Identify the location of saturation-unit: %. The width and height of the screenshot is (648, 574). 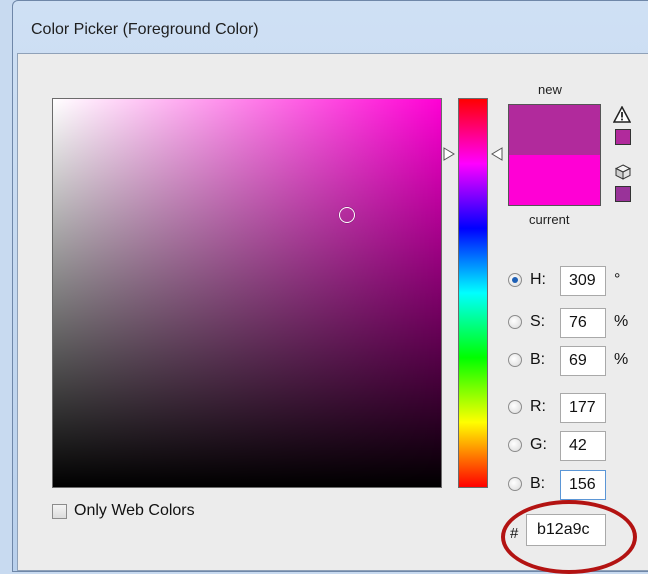
(621, 321).